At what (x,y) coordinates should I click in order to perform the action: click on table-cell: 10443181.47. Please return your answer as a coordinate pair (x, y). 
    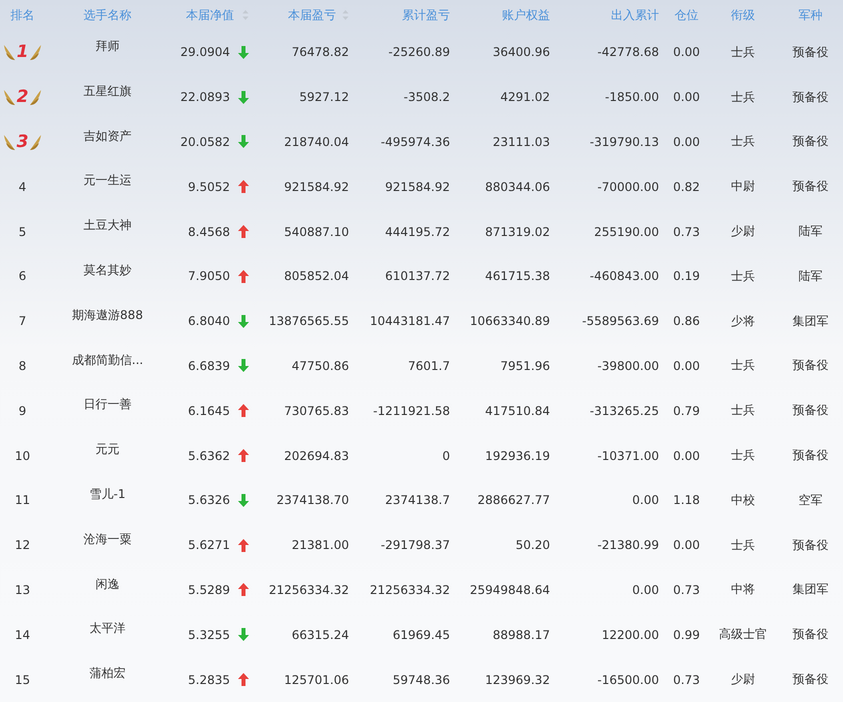
    Looking at the image, I should click on (410, 321).